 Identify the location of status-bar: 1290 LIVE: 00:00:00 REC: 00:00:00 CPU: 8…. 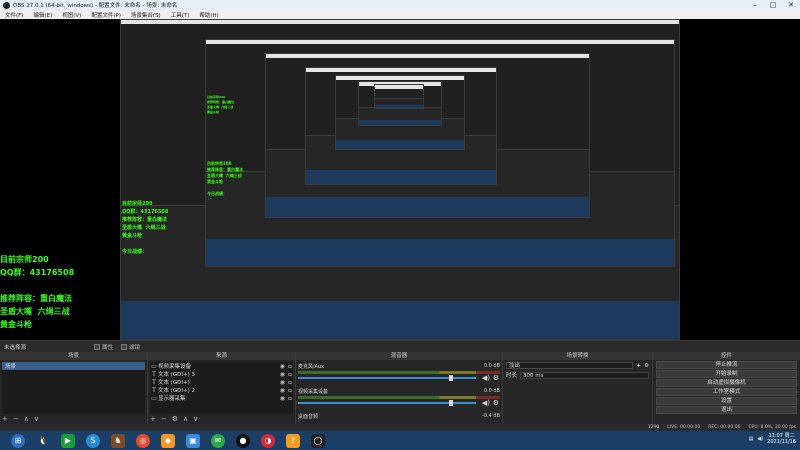
(400, 427).